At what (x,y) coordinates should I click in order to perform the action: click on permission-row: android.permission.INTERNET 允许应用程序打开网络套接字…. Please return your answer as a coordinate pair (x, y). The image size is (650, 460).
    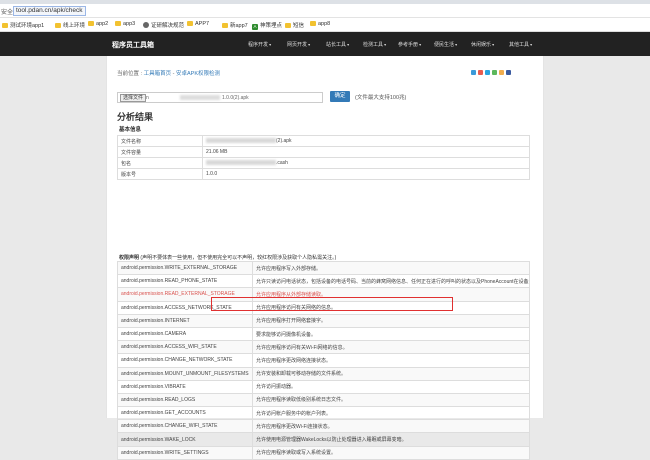
    Looking at the image, I should click on (323, 320).